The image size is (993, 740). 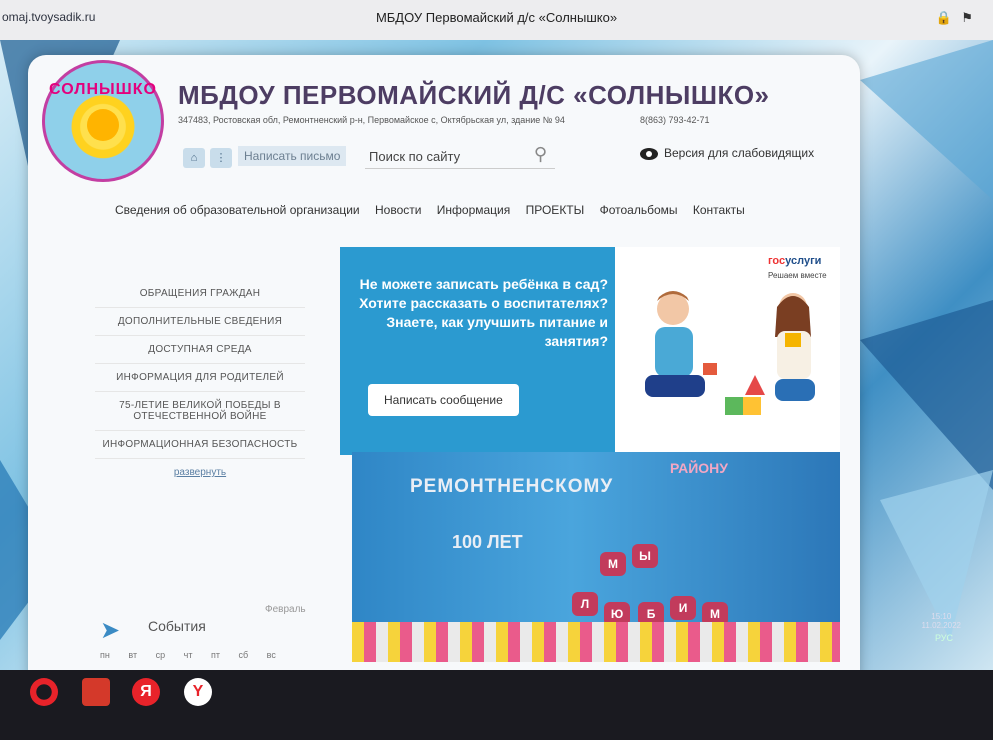 I want to click on nav-item-about: Сведения об образовательной организации, so click(x=237, y=210).